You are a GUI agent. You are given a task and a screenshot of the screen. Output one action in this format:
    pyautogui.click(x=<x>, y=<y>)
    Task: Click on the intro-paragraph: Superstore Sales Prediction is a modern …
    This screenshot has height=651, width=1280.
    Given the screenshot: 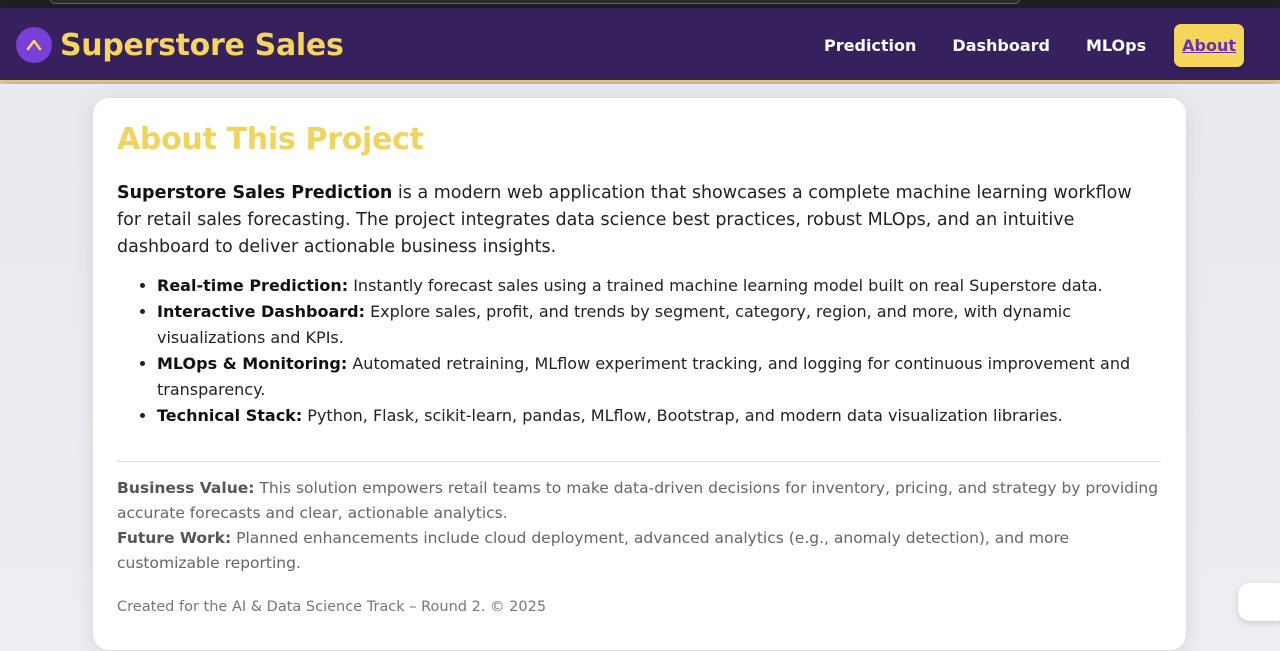 What is the action you would take?
    pyautogui.click(x=637, y=220)
    